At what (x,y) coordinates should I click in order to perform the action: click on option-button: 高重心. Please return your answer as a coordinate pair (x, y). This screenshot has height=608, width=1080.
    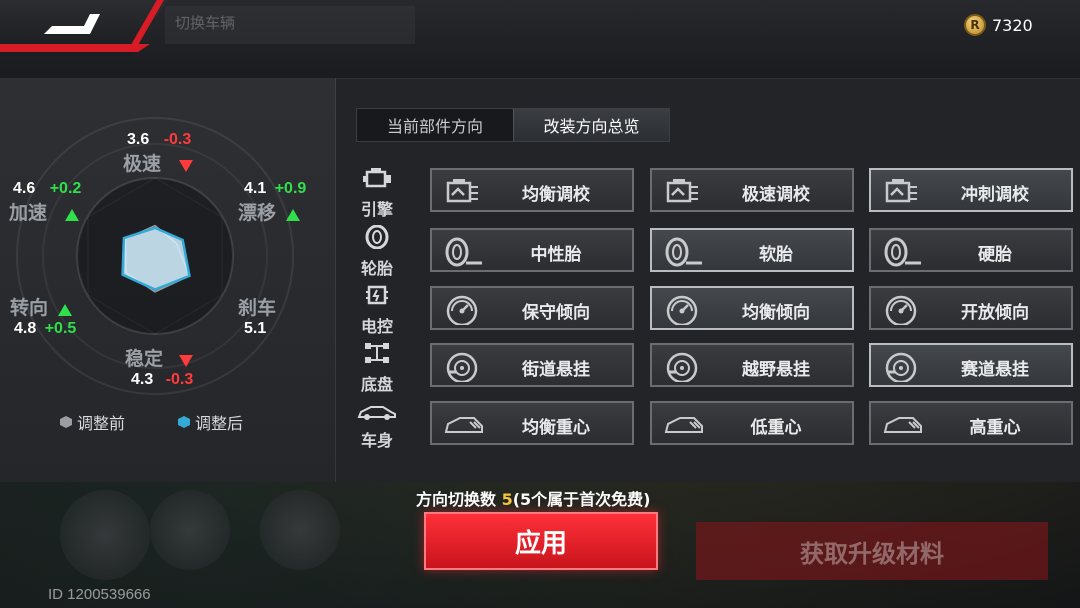
    Looking at the image, I should click on (971, 423).